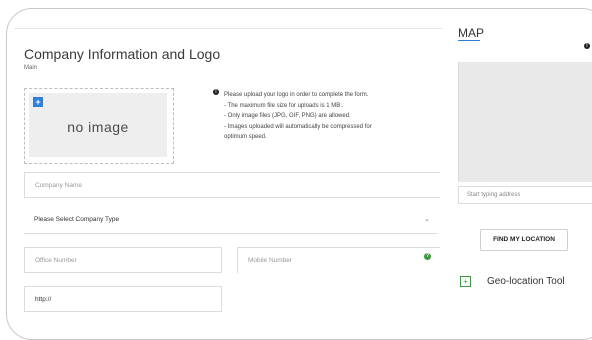  What do you see at coordinates (245, 137) in the screenshot?
I see `help-line: optimum speed.` at bounding box center [245, 137].